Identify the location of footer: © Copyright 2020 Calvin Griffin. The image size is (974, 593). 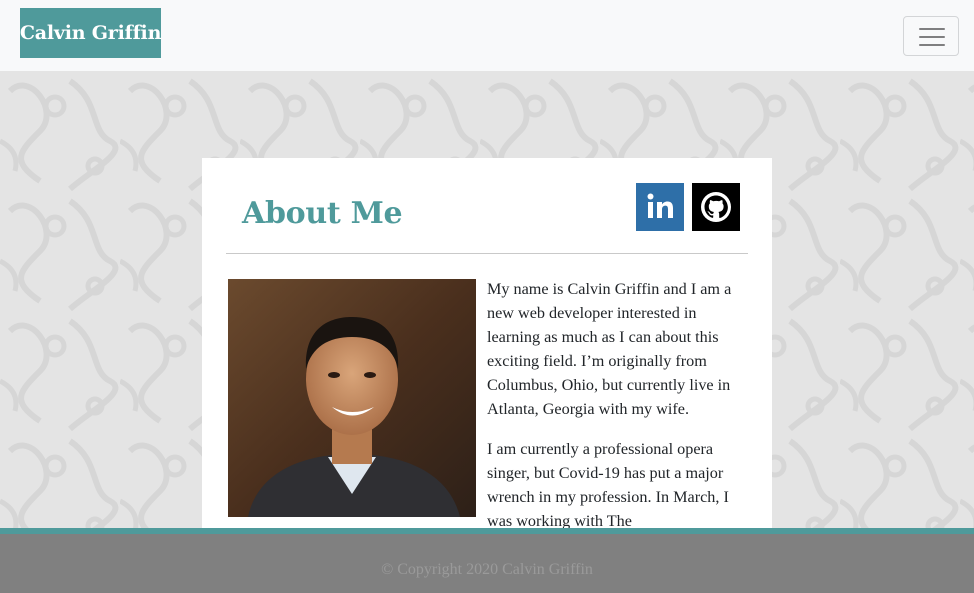
(487, 560).